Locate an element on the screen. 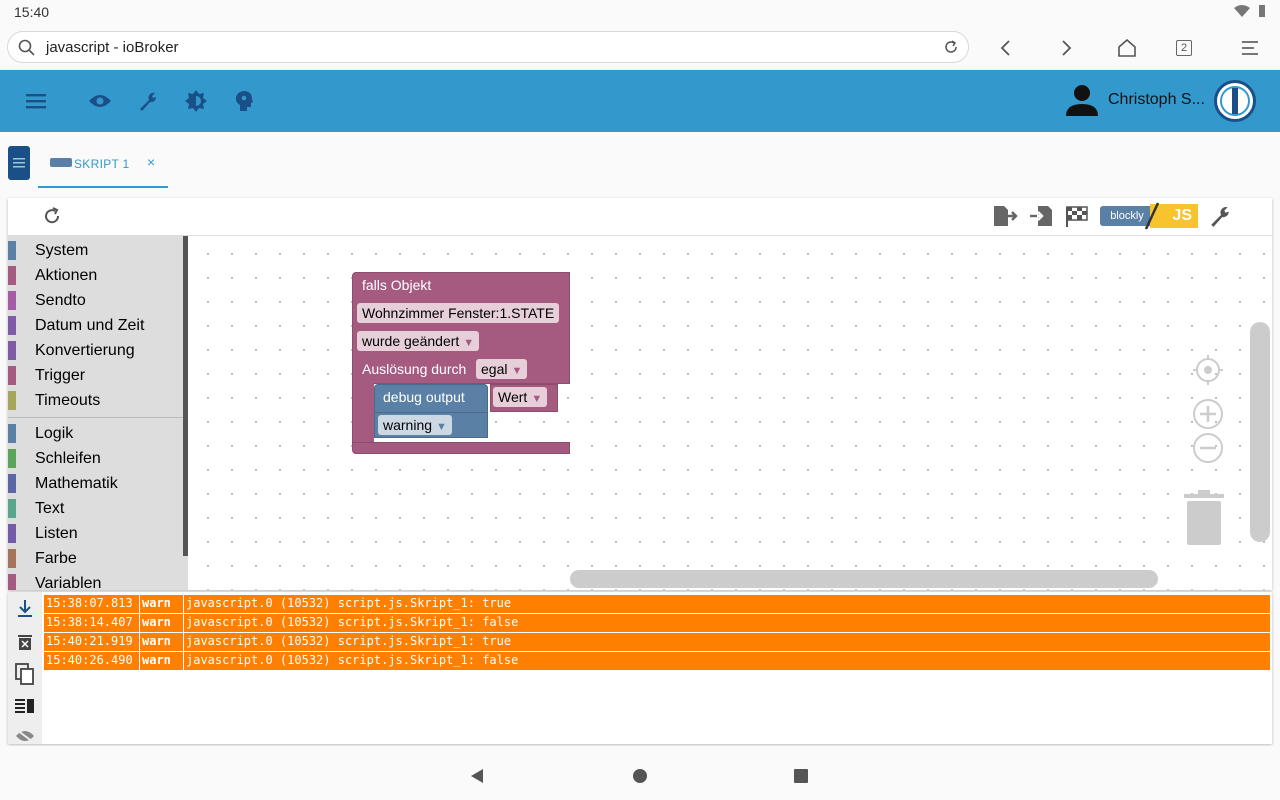 This screenshot has width=1280, height=800. toolbox-scrollbar is located at coordinates (185, 396).